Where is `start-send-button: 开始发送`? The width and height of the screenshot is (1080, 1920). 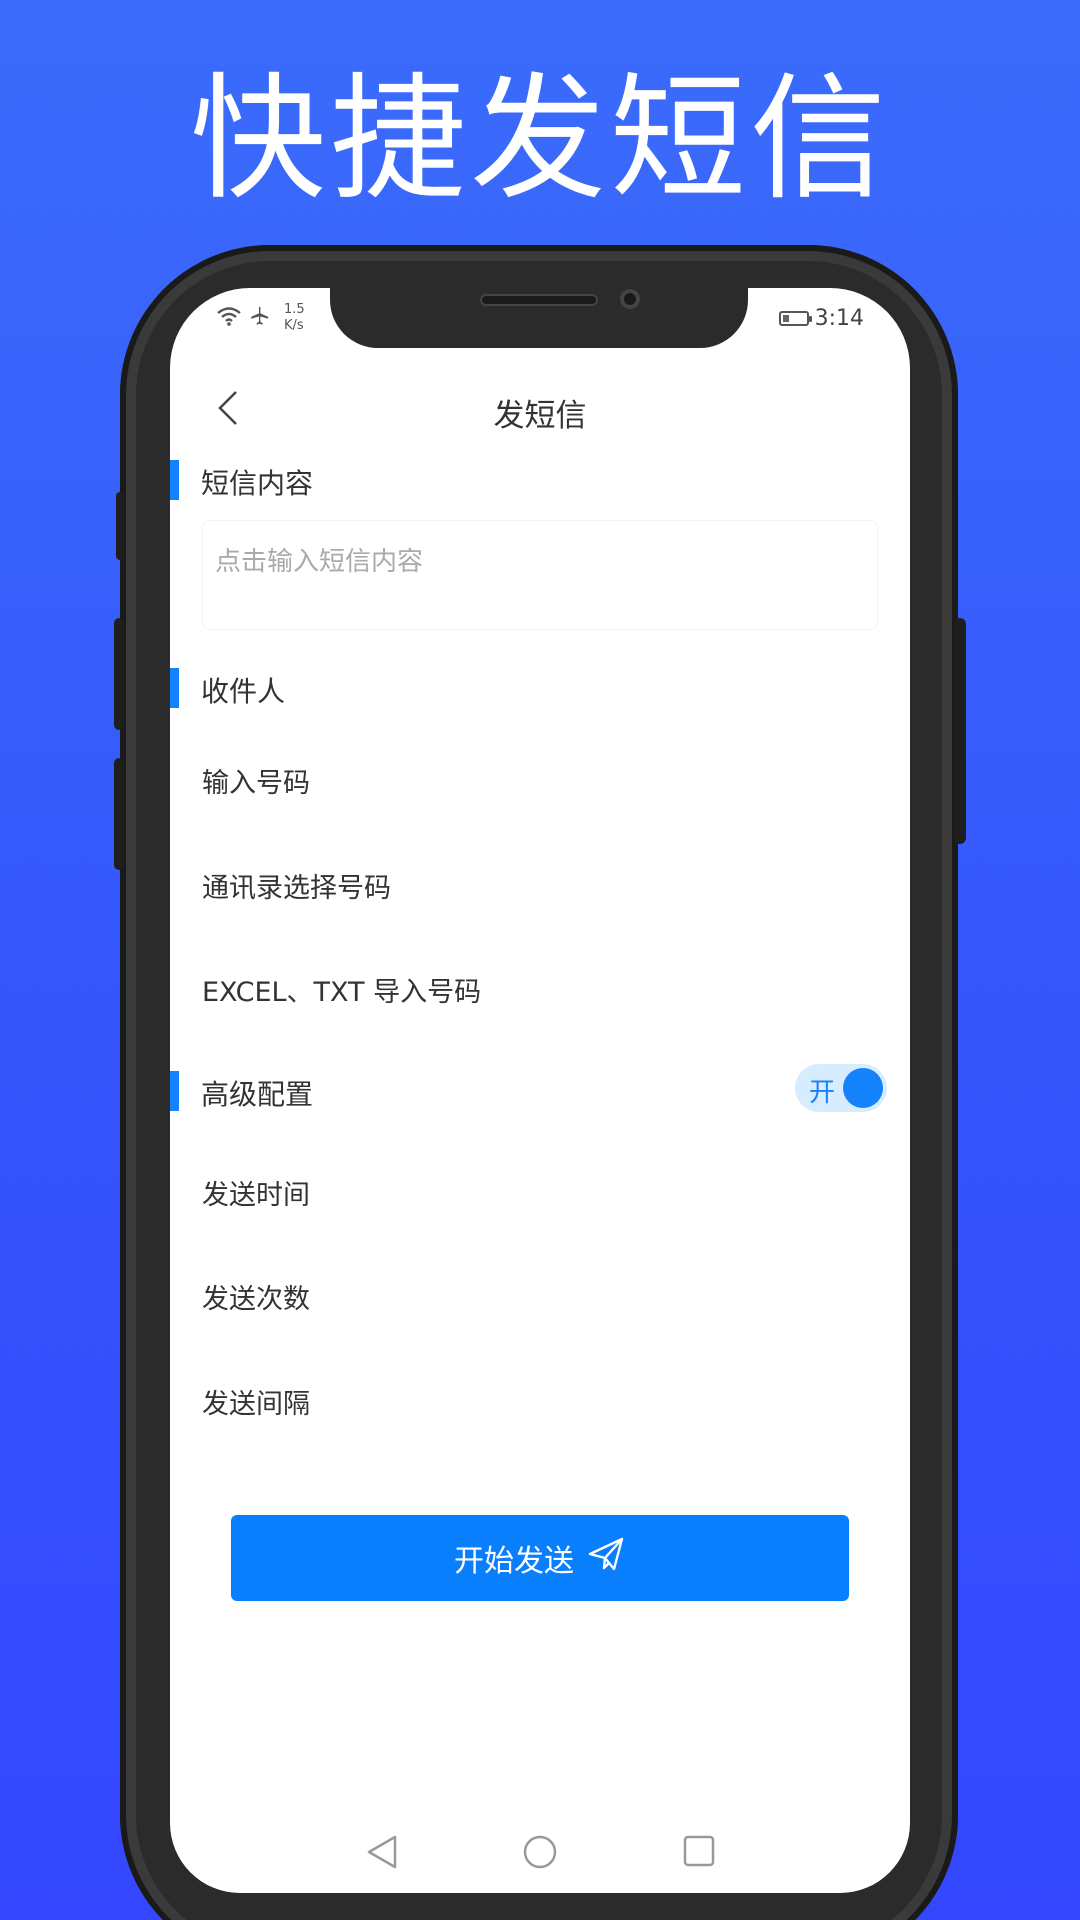
start-send-button: 开始发送 is located at coordinates (540, 1558).